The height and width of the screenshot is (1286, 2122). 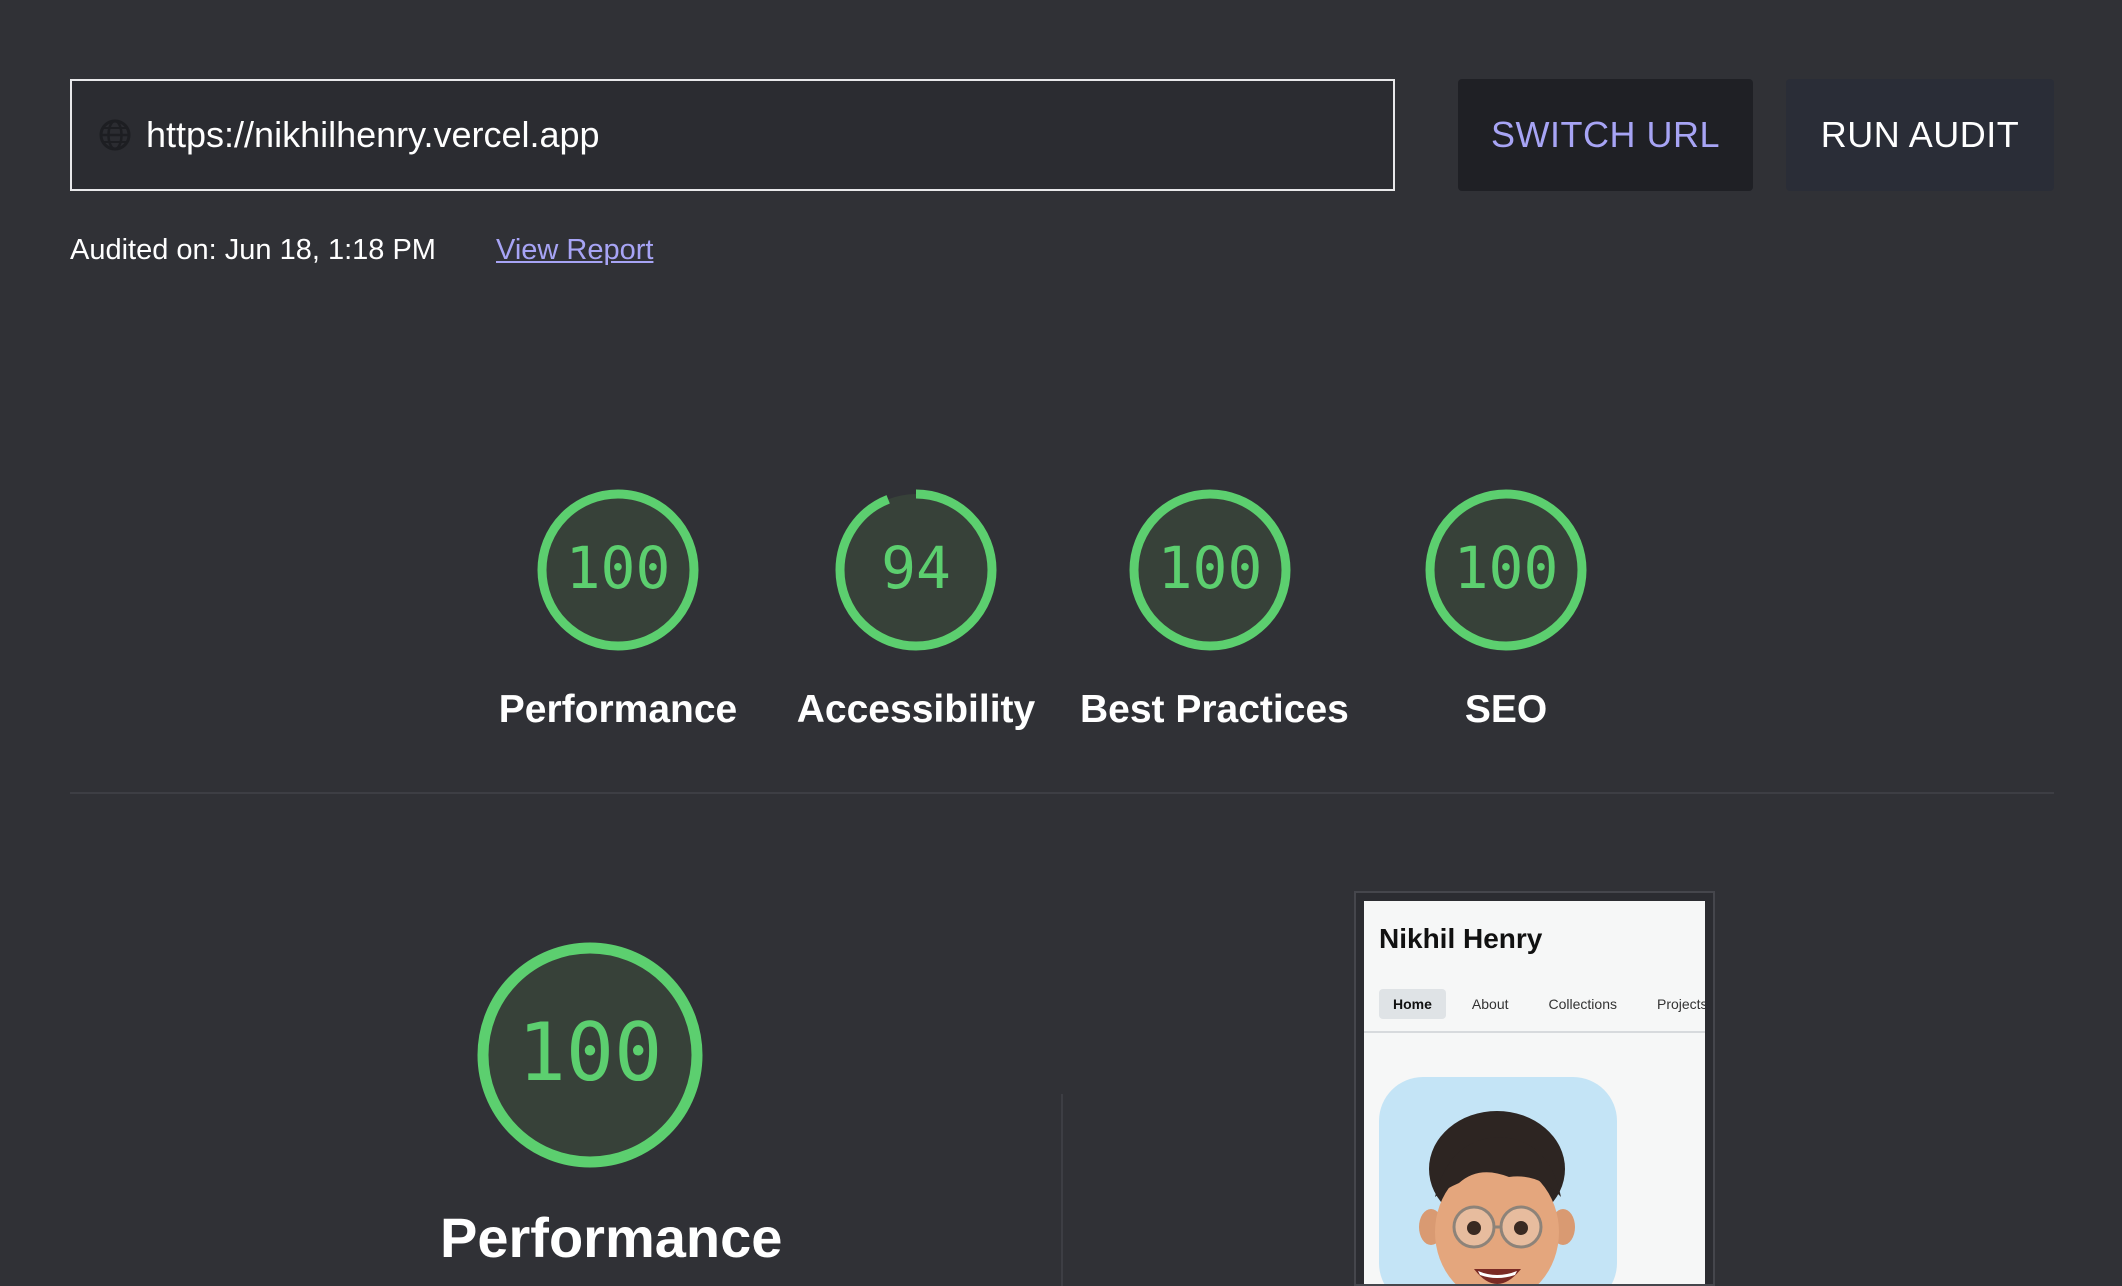 What do you see at coordinates (611, 1237) in the screenshot?
I see `performance-detail-label: Performance` at bounding box center [611, 1237].